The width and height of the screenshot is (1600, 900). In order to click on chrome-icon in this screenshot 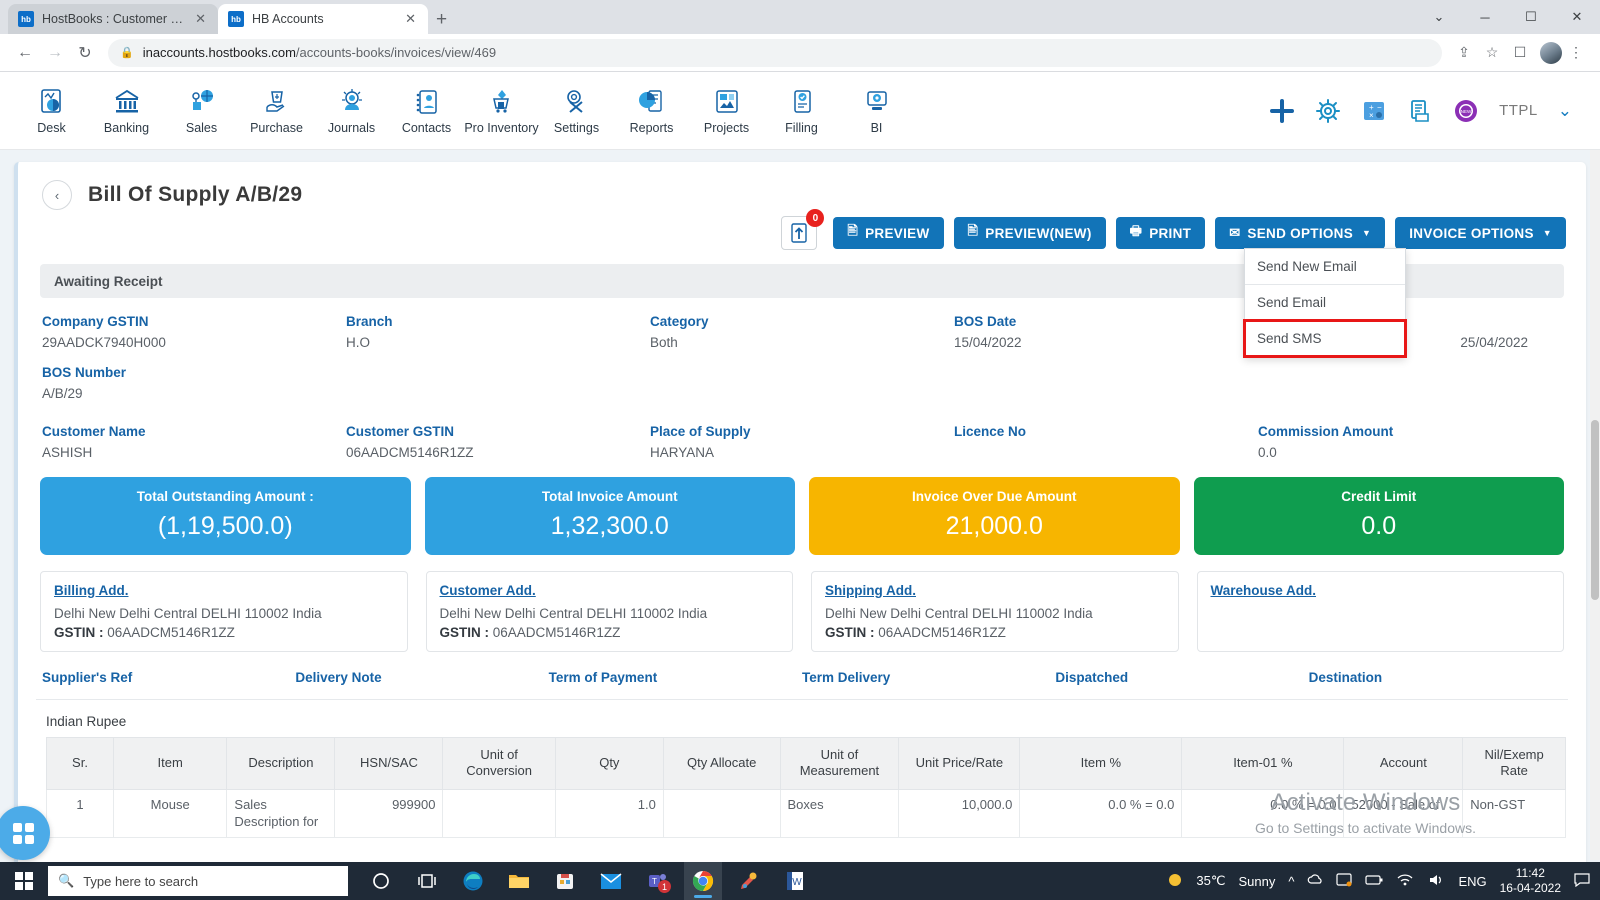, I will do `click(703, 881)`.